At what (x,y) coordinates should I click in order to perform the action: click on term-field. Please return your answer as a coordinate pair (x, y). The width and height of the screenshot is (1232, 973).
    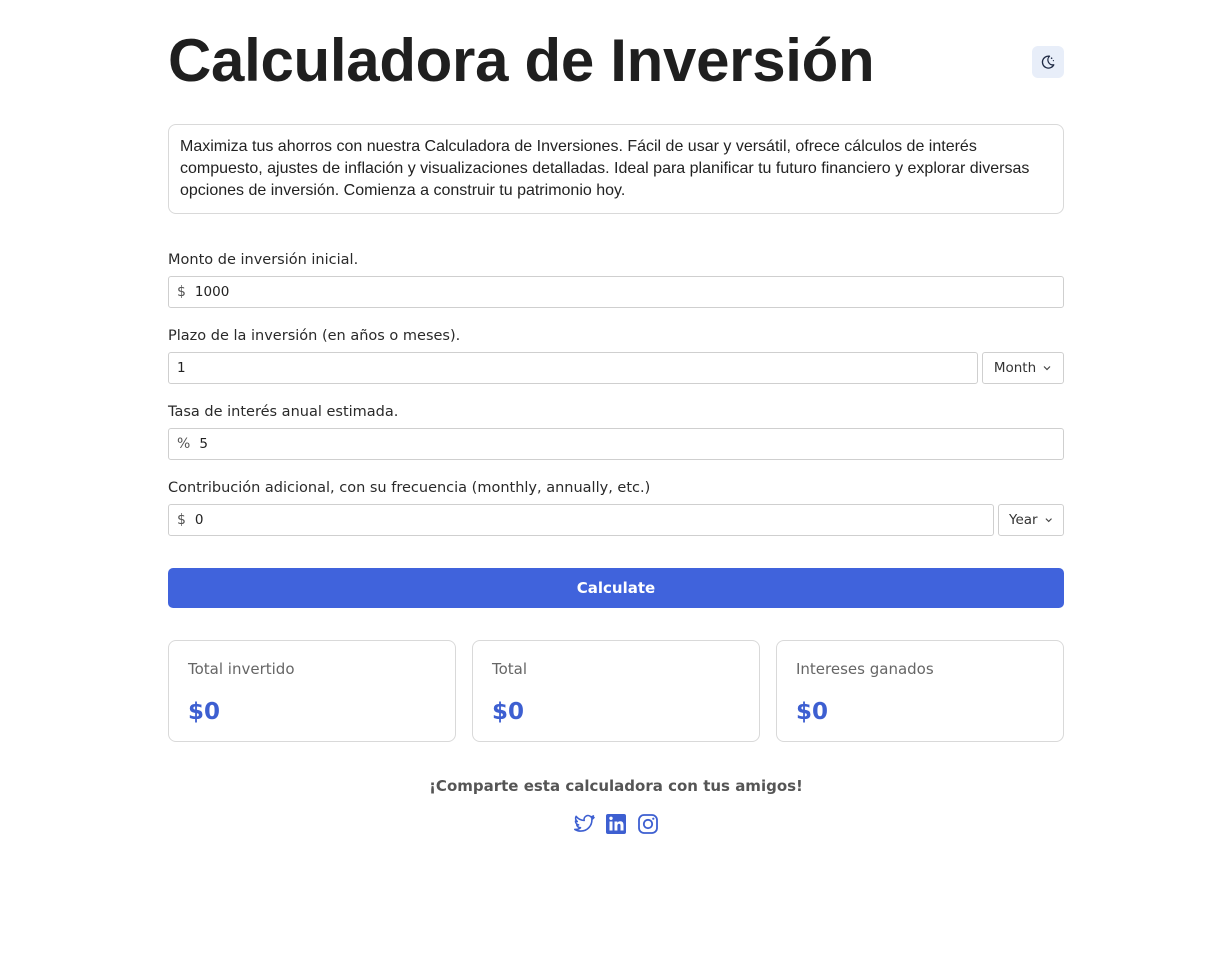
    Looking at the image, I should click on (573, 368).